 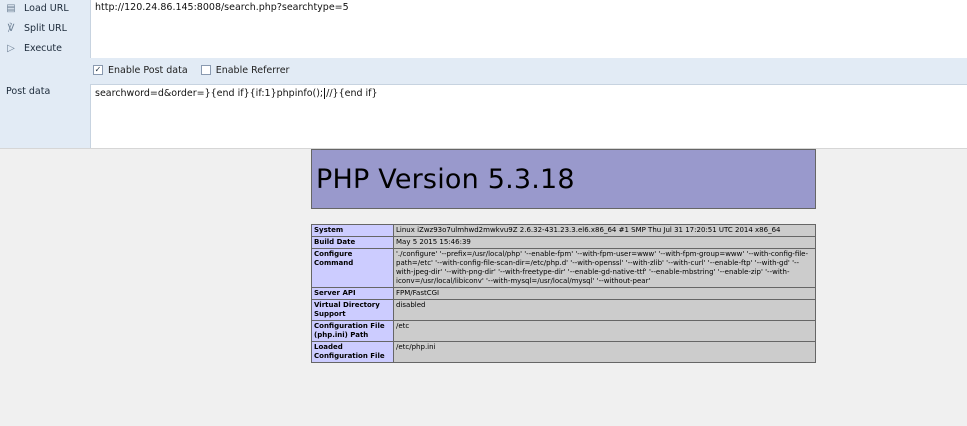 I want to click on phpinfo-header: PHP Version 5.3.18, so click(x=563, y=179).